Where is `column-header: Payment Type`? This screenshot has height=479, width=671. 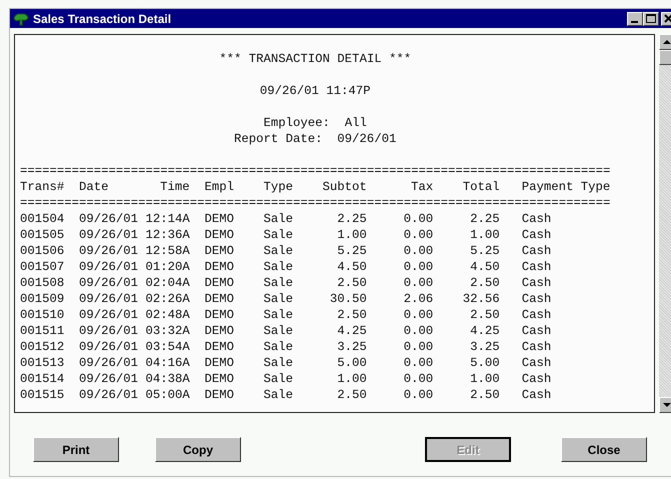 column-header: Payment Type is located at coordinates (565, 187).